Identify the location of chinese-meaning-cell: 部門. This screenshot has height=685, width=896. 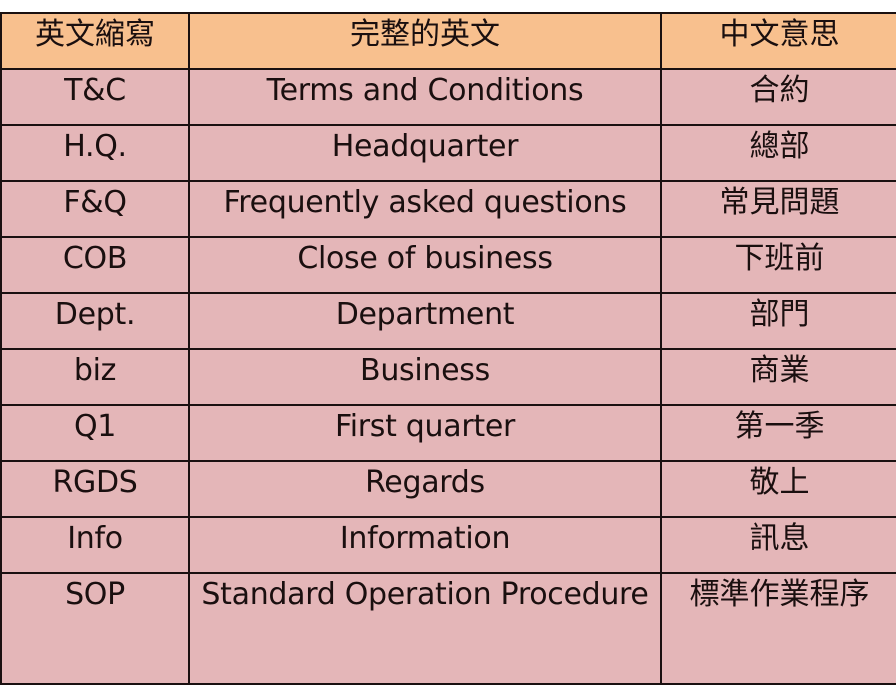
(778, 321).